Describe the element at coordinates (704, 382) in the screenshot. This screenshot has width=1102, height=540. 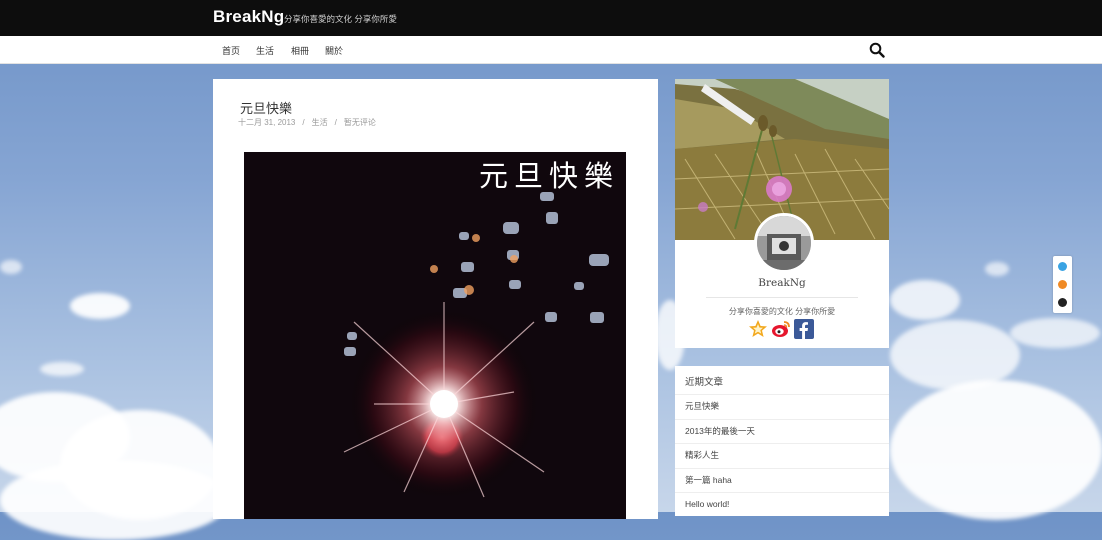
I see `widget-heading: 近期文章` at that location.